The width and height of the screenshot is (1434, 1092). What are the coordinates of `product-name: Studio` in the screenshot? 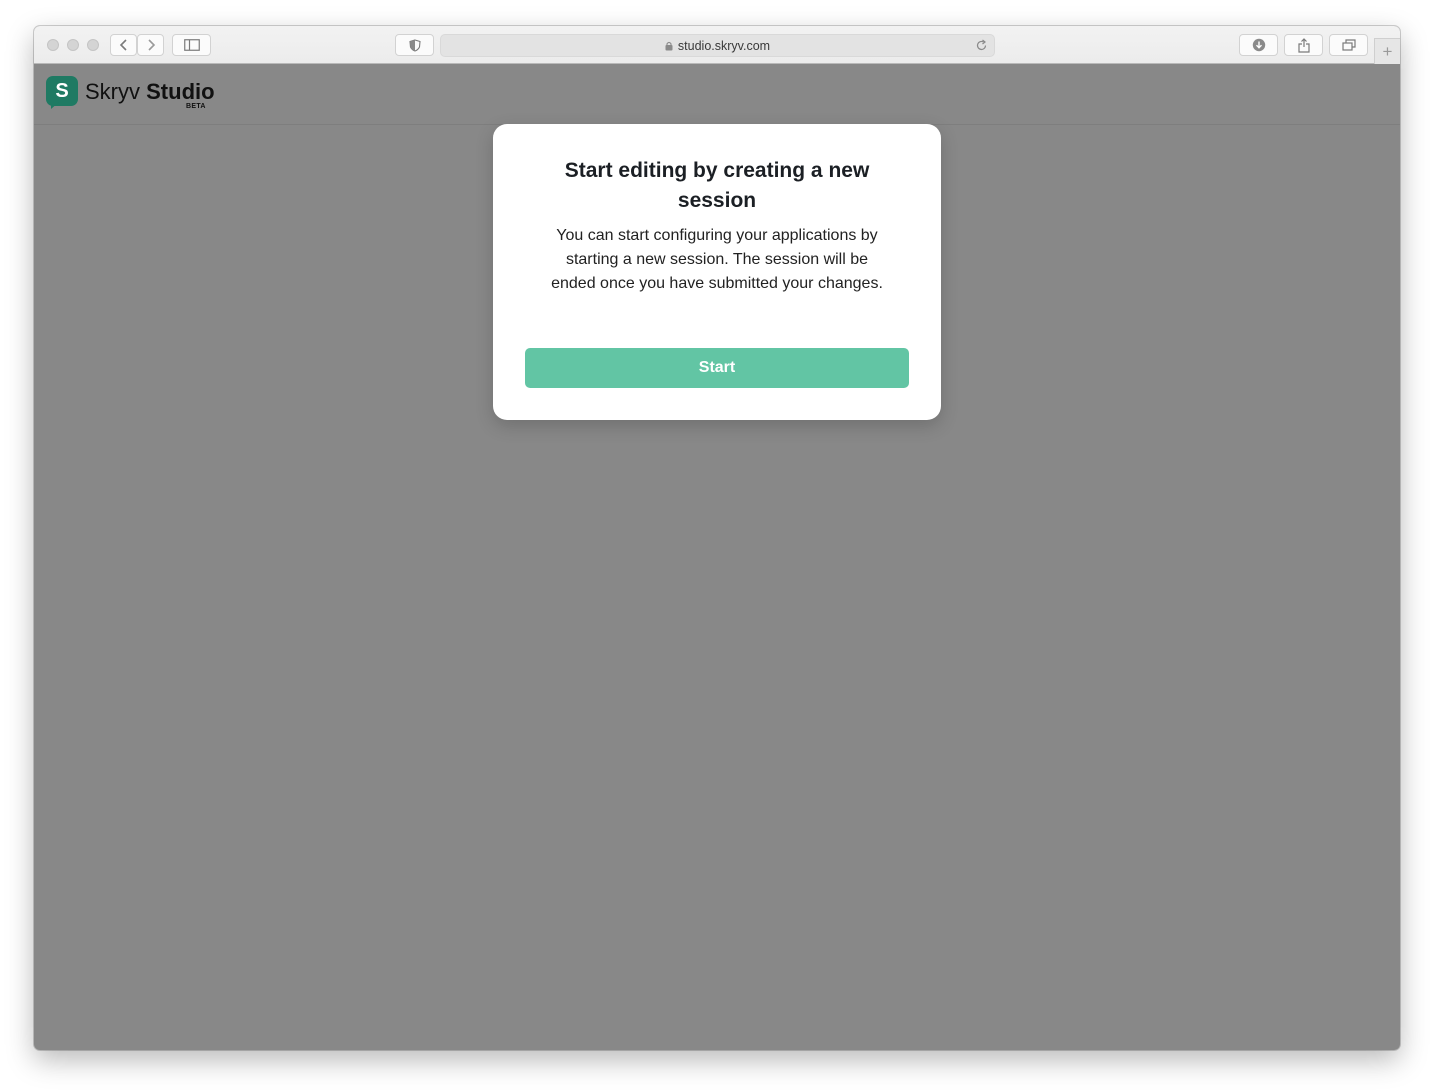 It's located at (180, 91).